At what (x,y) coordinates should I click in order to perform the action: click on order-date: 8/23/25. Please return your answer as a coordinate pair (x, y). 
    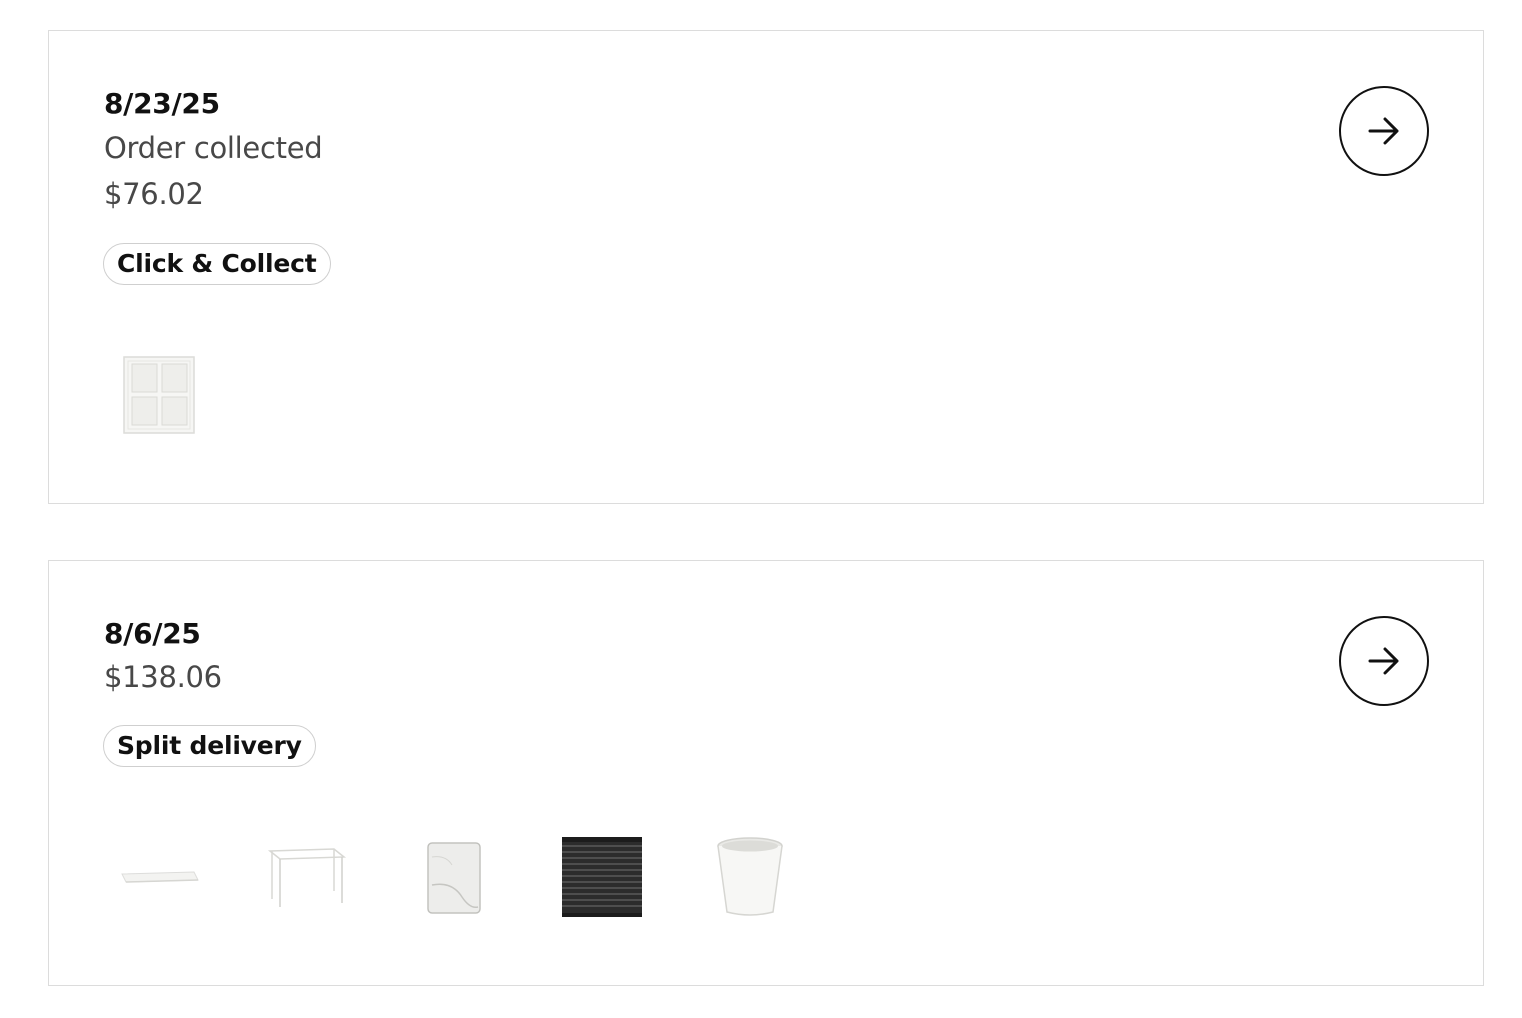
    Looking at the image, I should click on (162, 103).